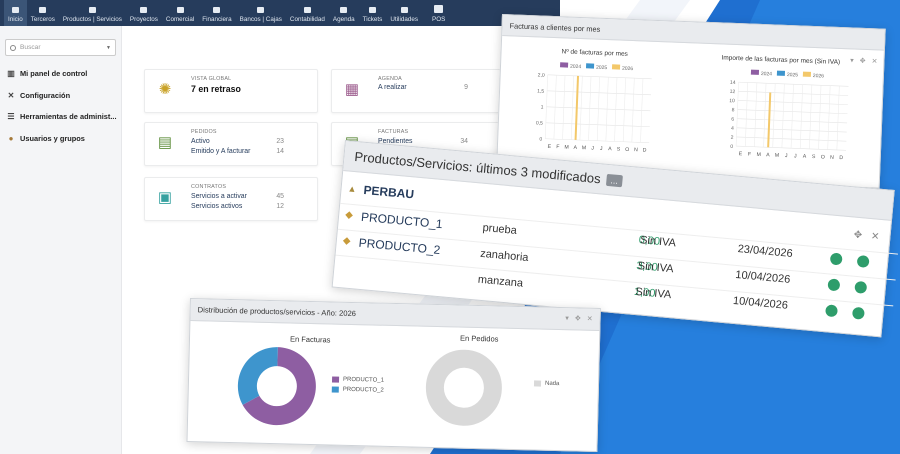 This screenshot has width=900, height=454. Describe the element at coordinates (372, 10) in the screenshot. I see `ticket-icon` at that location.